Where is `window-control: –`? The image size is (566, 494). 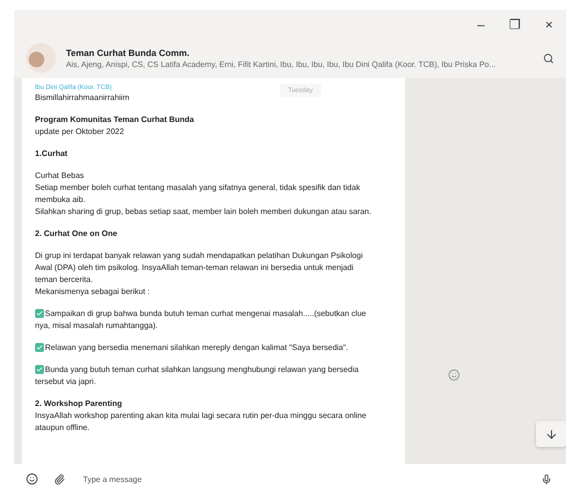
window-control: – is located at coordinates (481, 24).